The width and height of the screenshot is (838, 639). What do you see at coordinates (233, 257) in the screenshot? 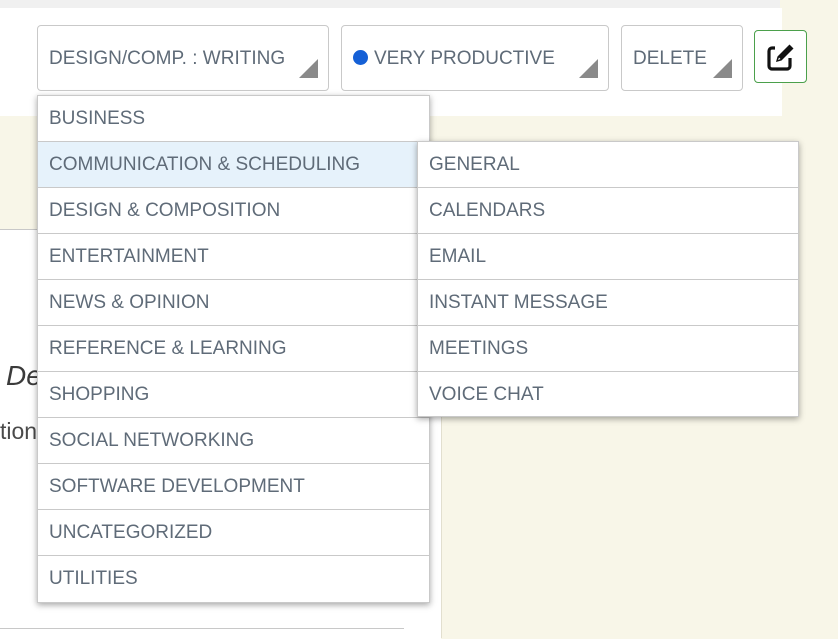
I see `menu-item: ENTERTAINMENT` at bounding box center [233, 257].